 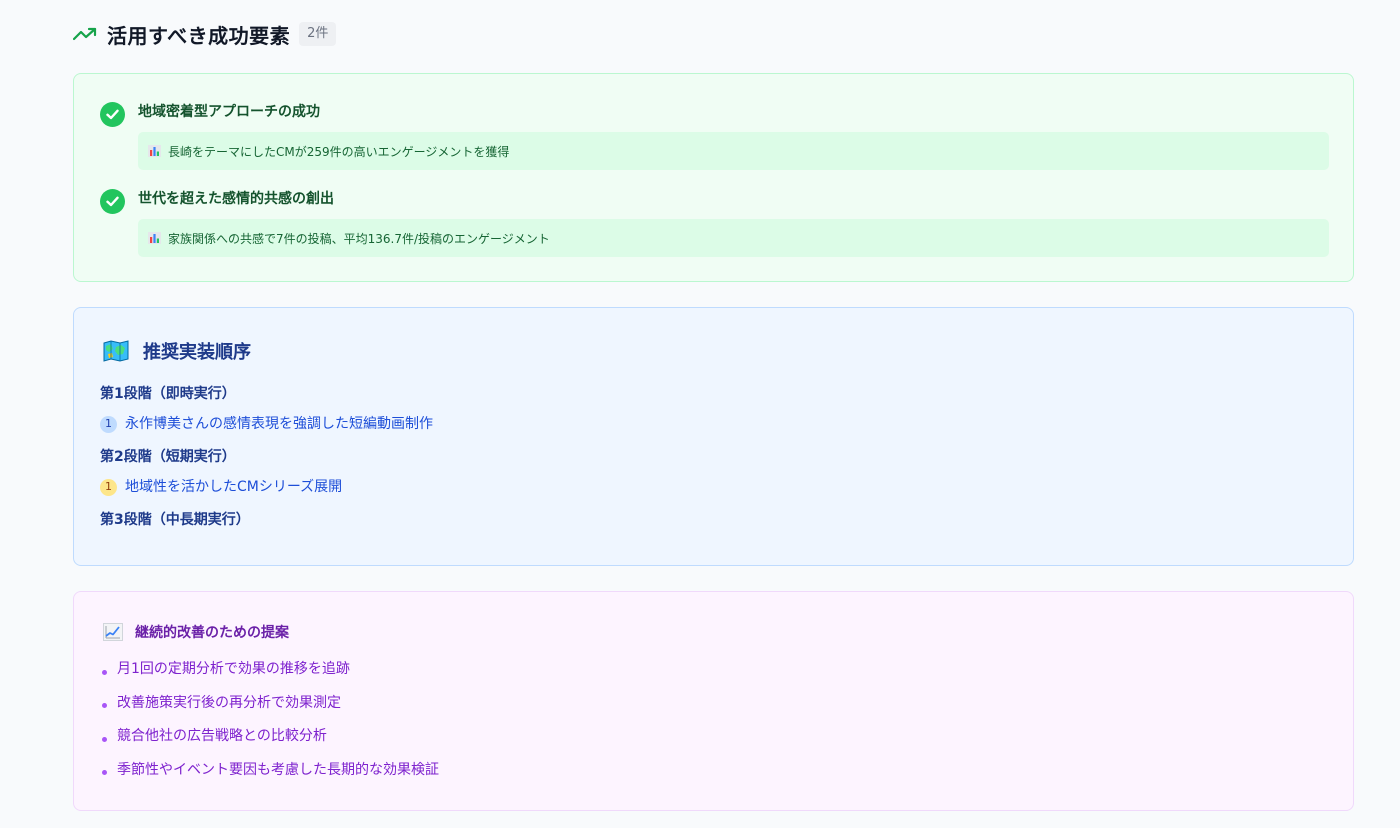 I want to click on improvement-header: 継続的改善のための提案, so click(x=196, y=632).